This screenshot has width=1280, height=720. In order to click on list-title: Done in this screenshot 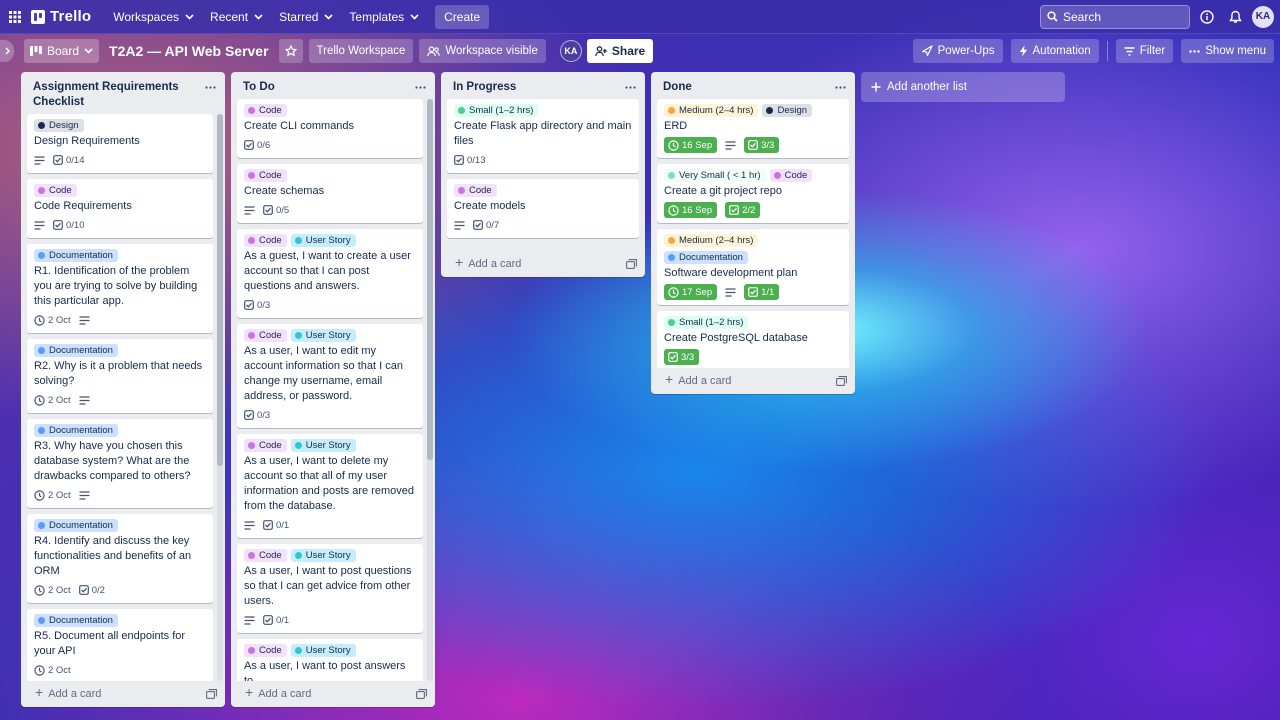, I will do `click(747, 87)`.